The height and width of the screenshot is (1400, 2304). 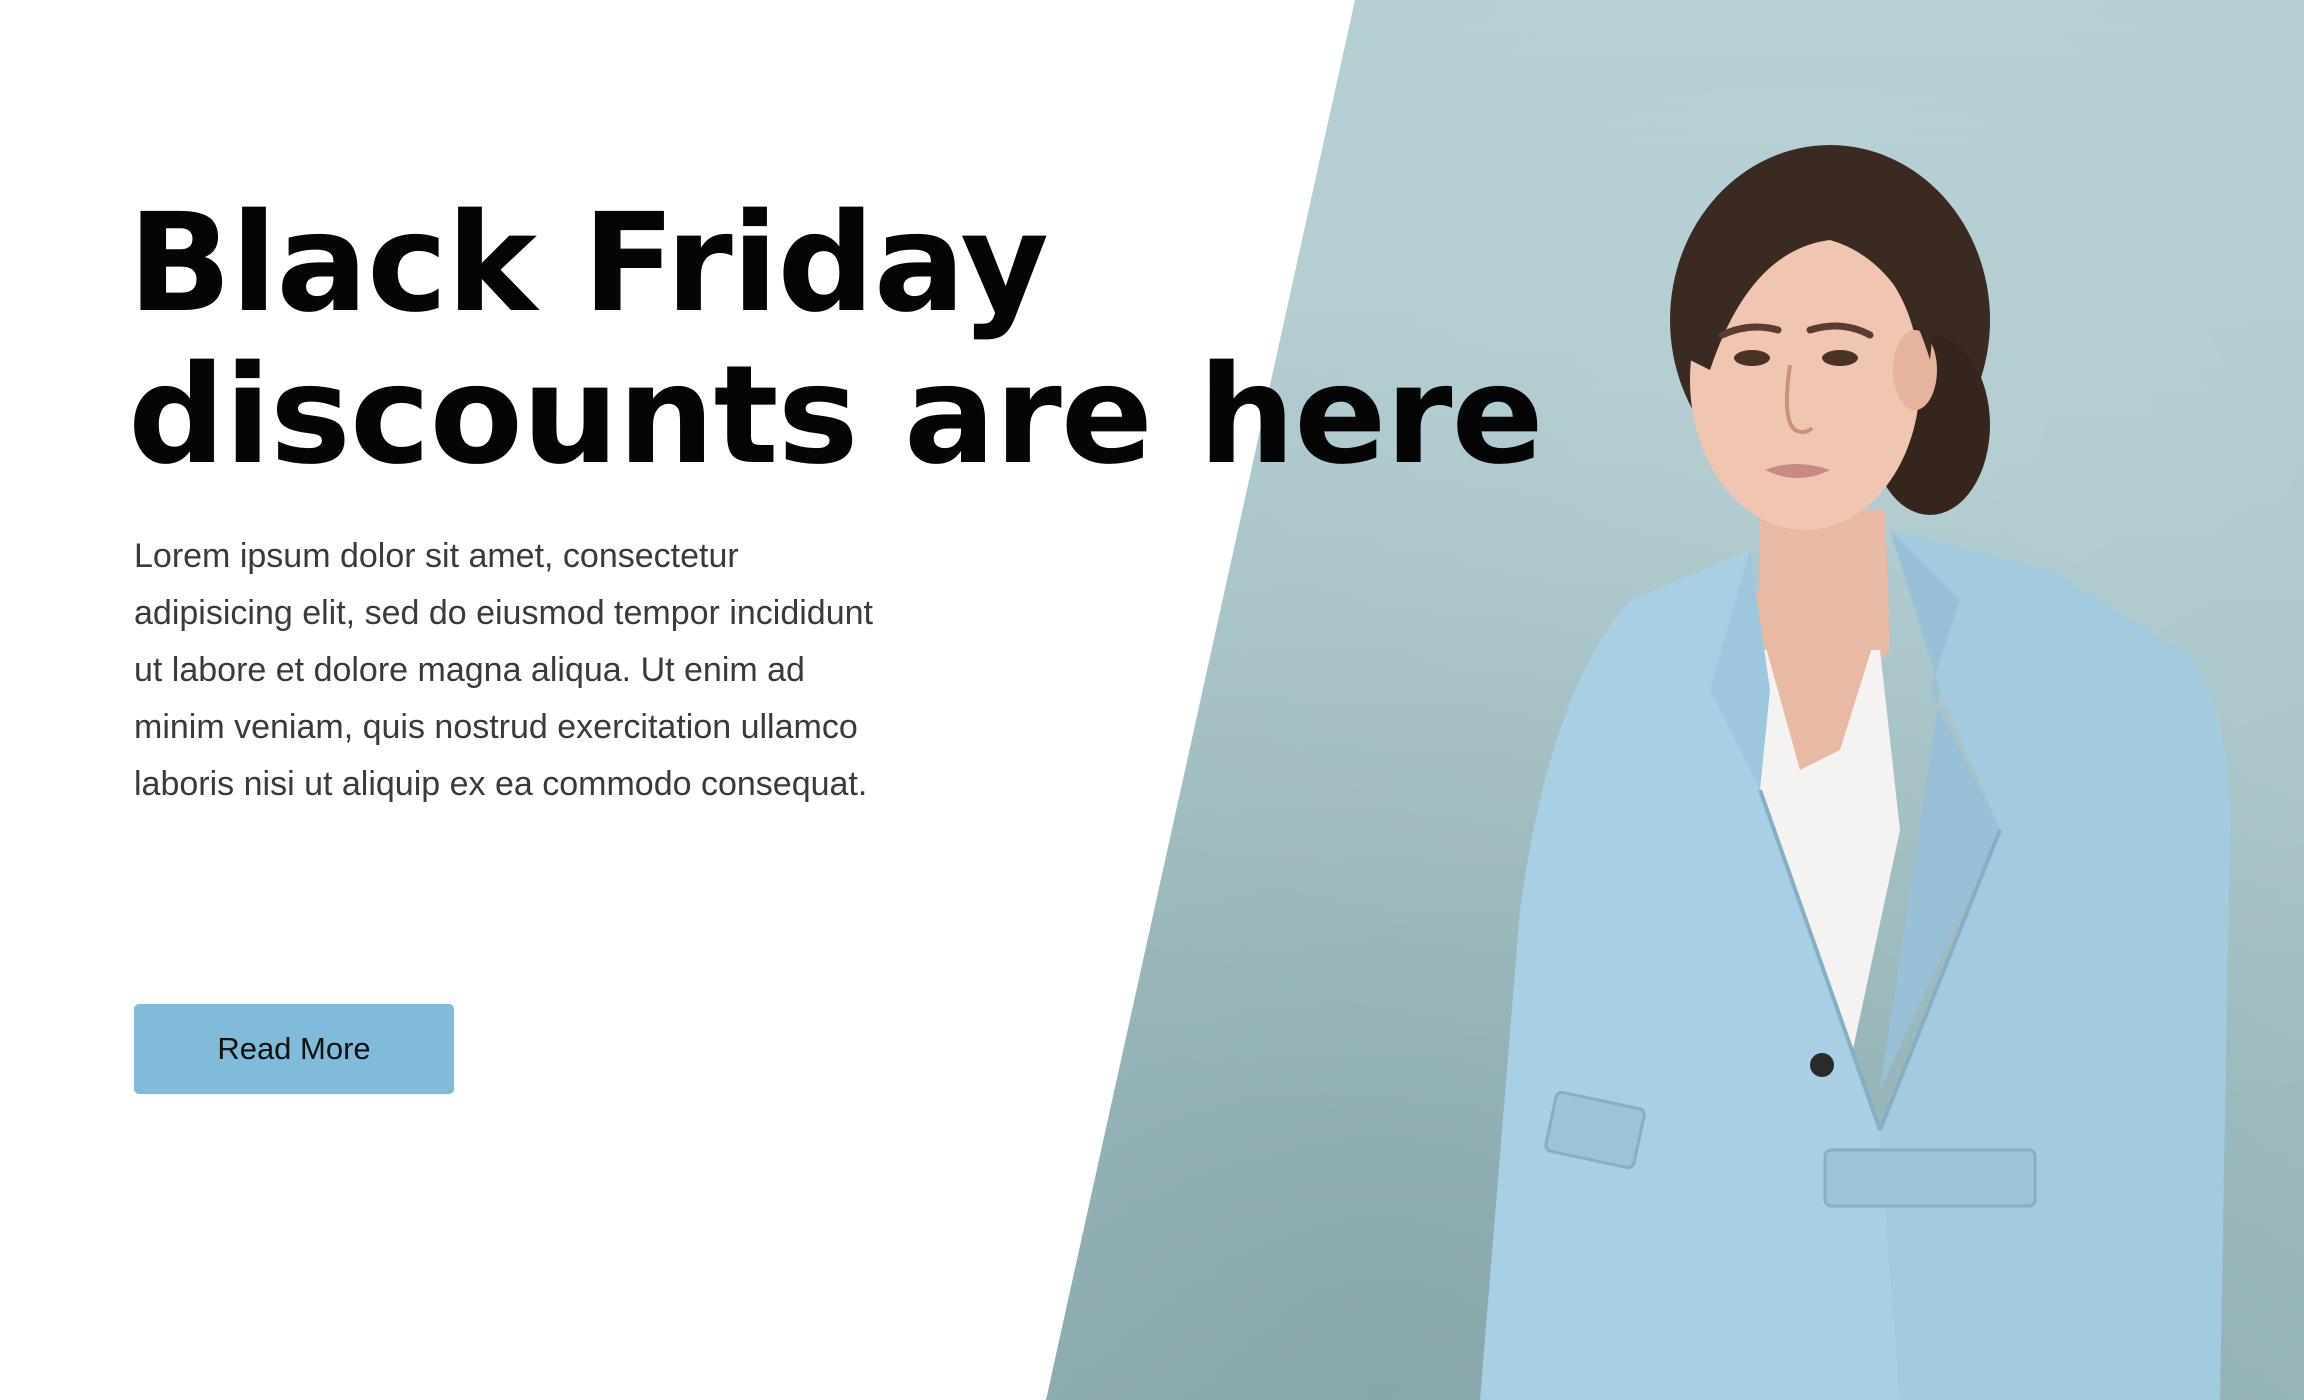 What do you see at coordinates (588, 264) in the screenshot?
I see `headline-line-1: Black Friday` at bounding box center [588, 264].